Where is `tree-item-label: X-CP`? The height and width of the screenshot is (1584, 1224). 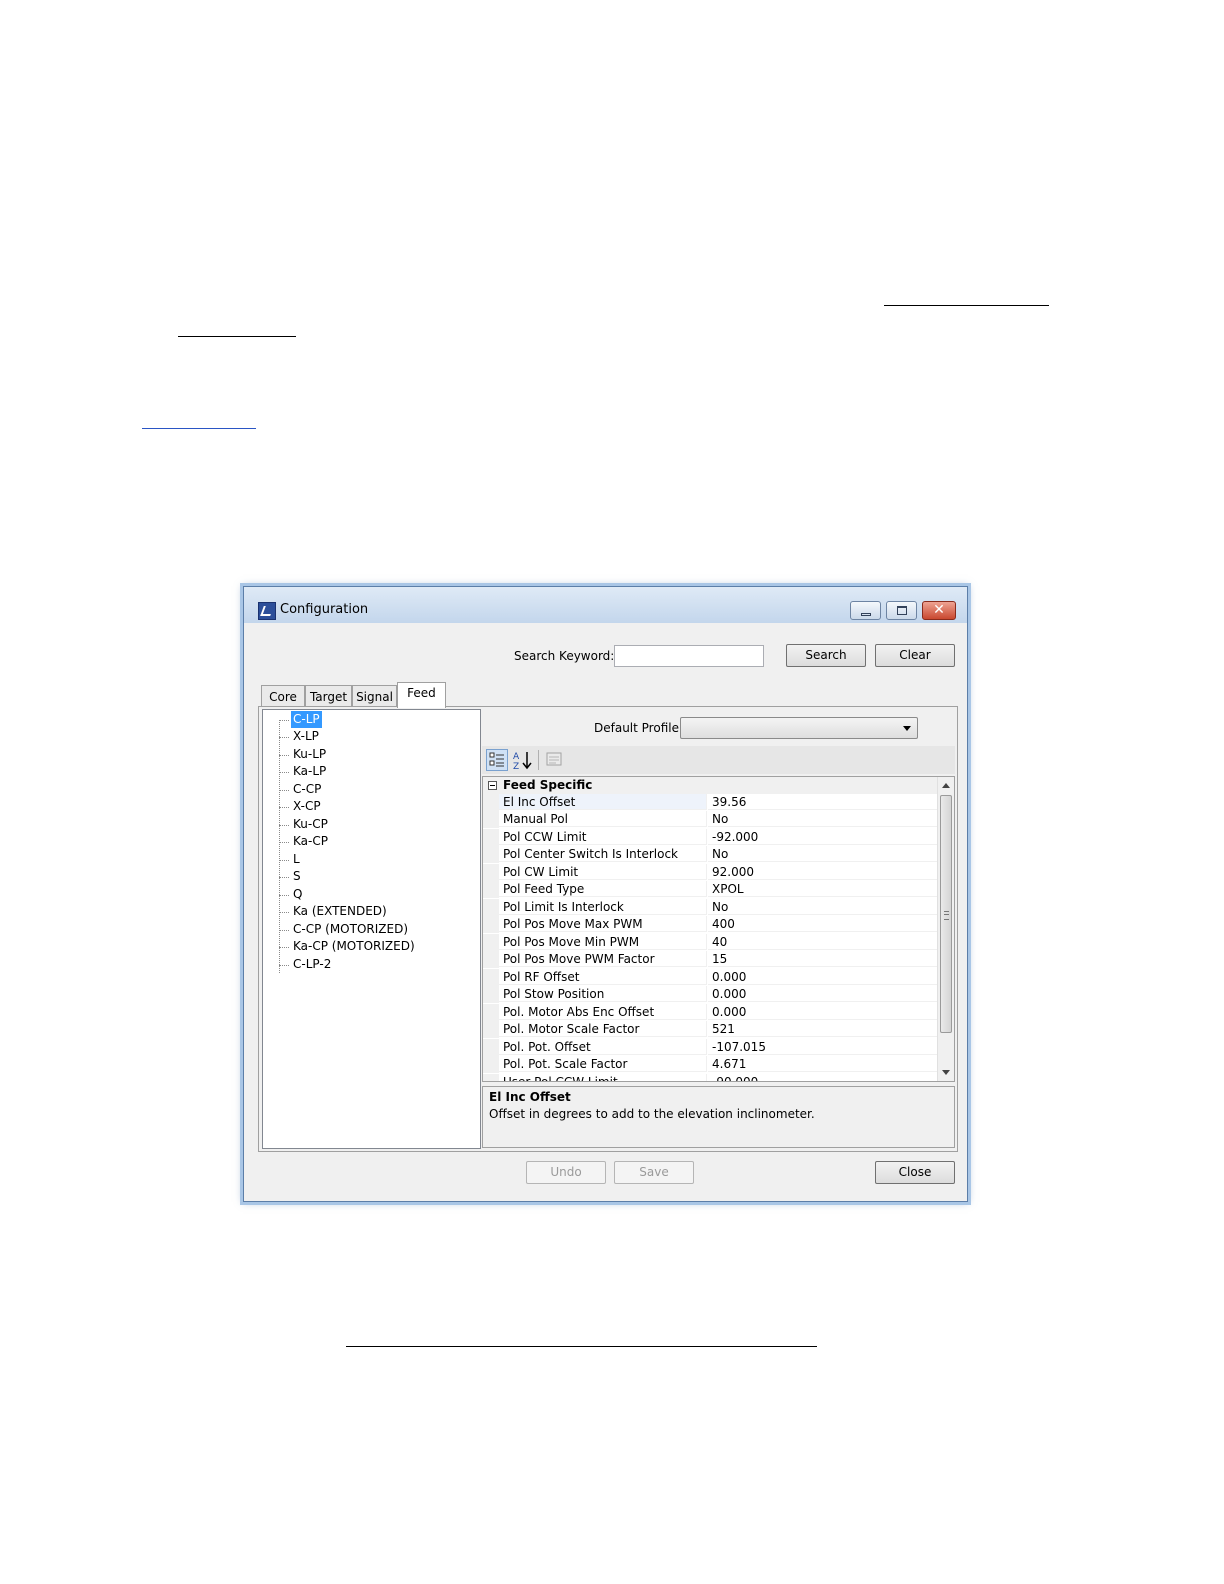
tree-item-label: X-CP is located at coordinates (307, 806).